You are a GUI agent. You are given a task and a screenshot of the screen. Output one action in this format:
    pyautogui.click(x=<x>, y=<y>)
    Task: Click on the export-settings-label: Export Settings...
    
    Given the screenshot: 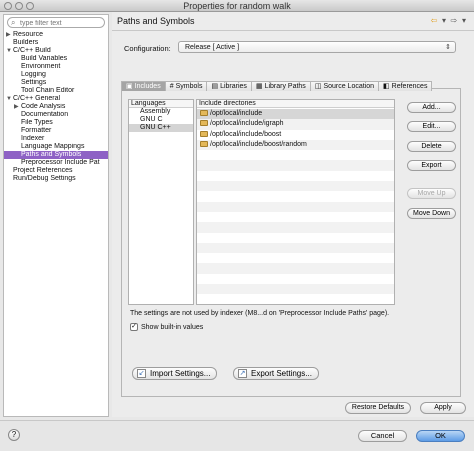 What is the action you would take?
    pyautogui.click(x=281, y=373)
    